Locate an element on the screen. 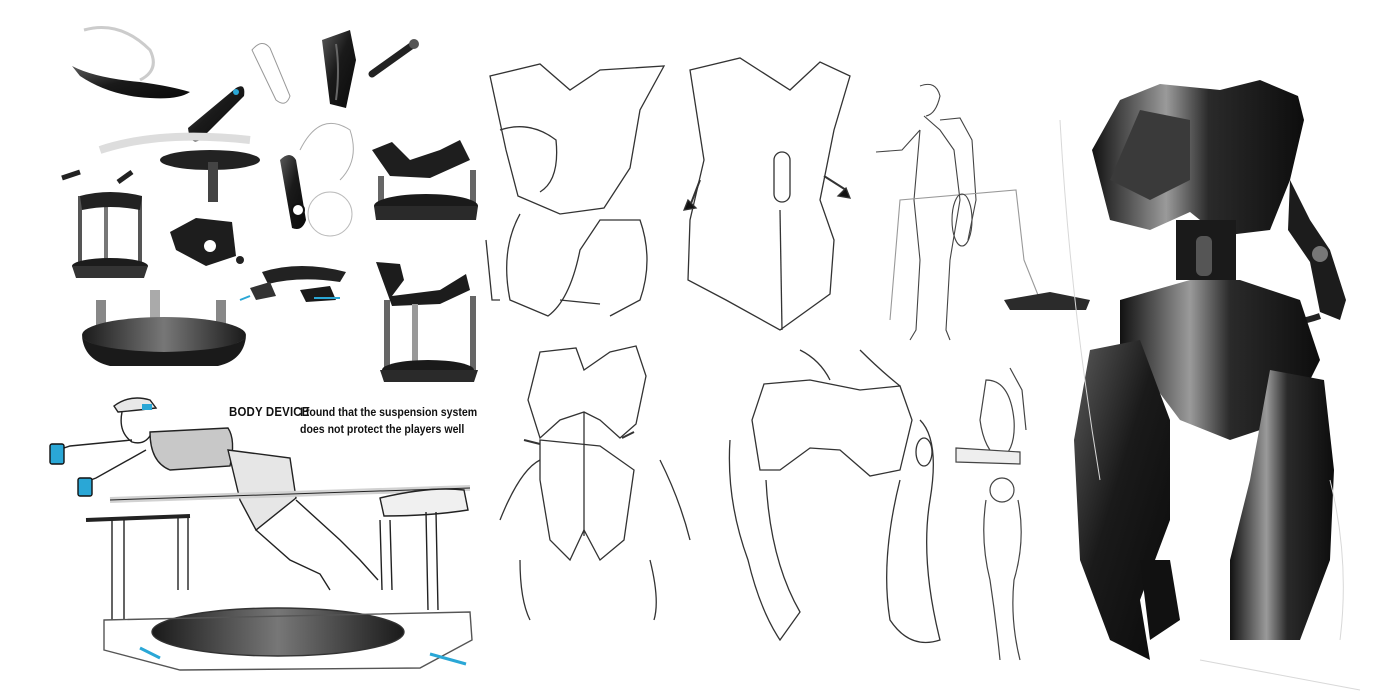  annotation-note-line-2: does not protect the players well is located at coordinates (382, 429).